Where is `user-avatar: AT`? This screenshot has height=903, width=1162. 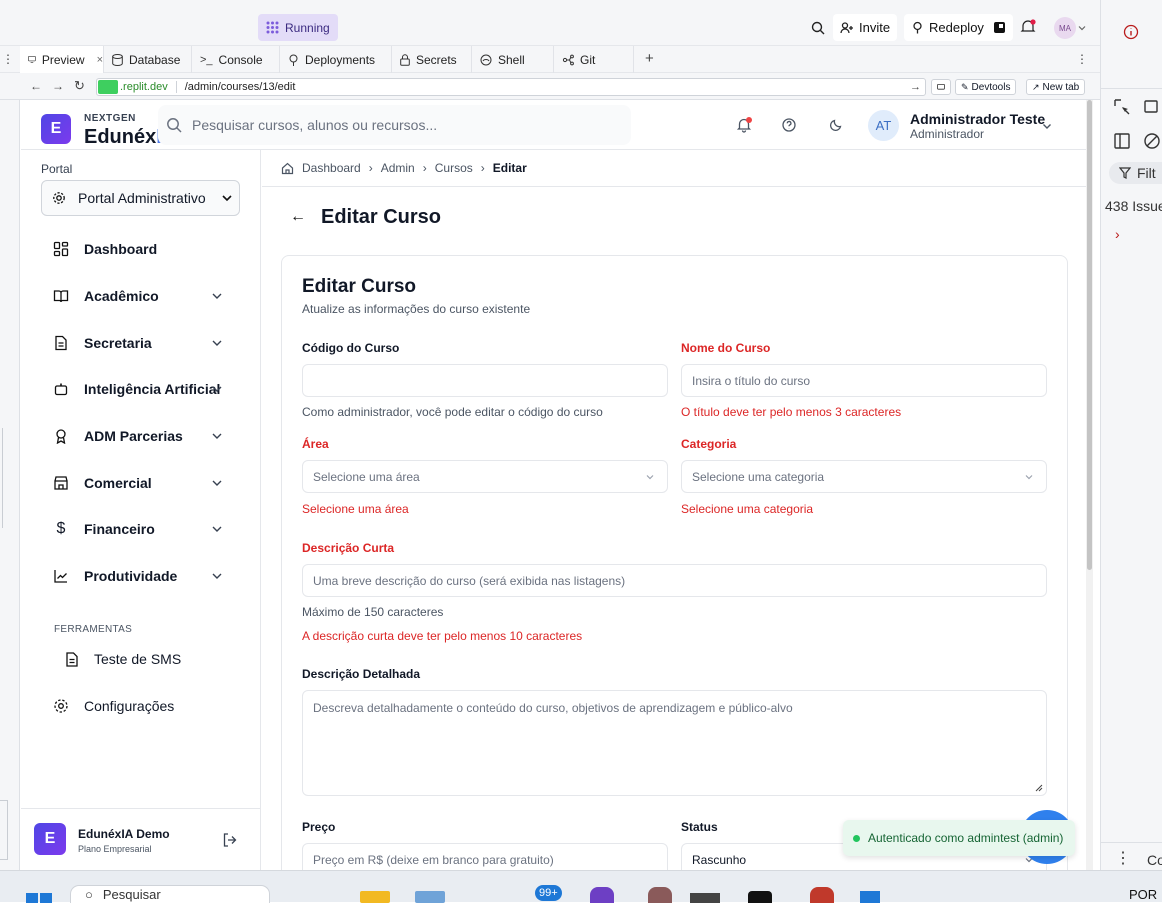
user-avatar: AT is located at coordinates (883, 125).